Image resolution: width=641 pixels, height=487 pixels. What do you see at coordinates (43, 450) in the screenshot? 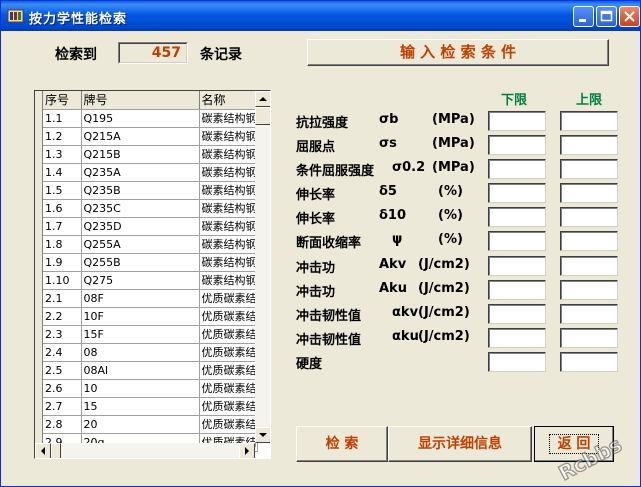
I see `scroll-left-icon` at bounding box center [43, 450].